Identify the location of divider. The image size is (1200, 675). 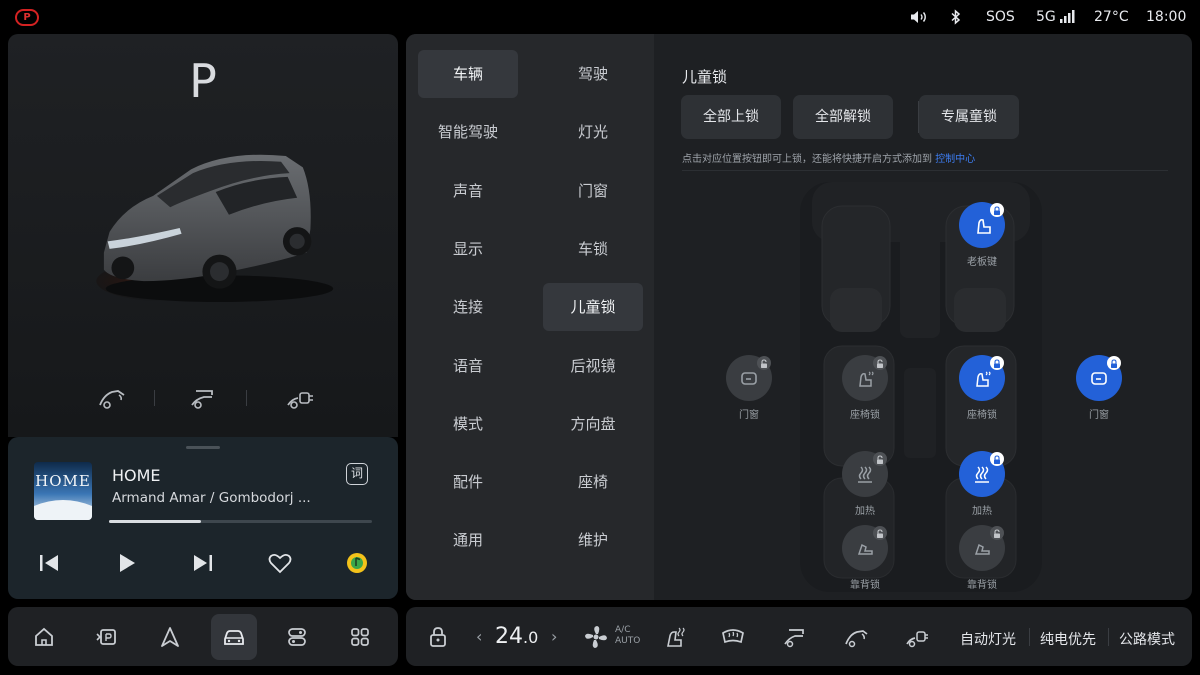
(925, 170).